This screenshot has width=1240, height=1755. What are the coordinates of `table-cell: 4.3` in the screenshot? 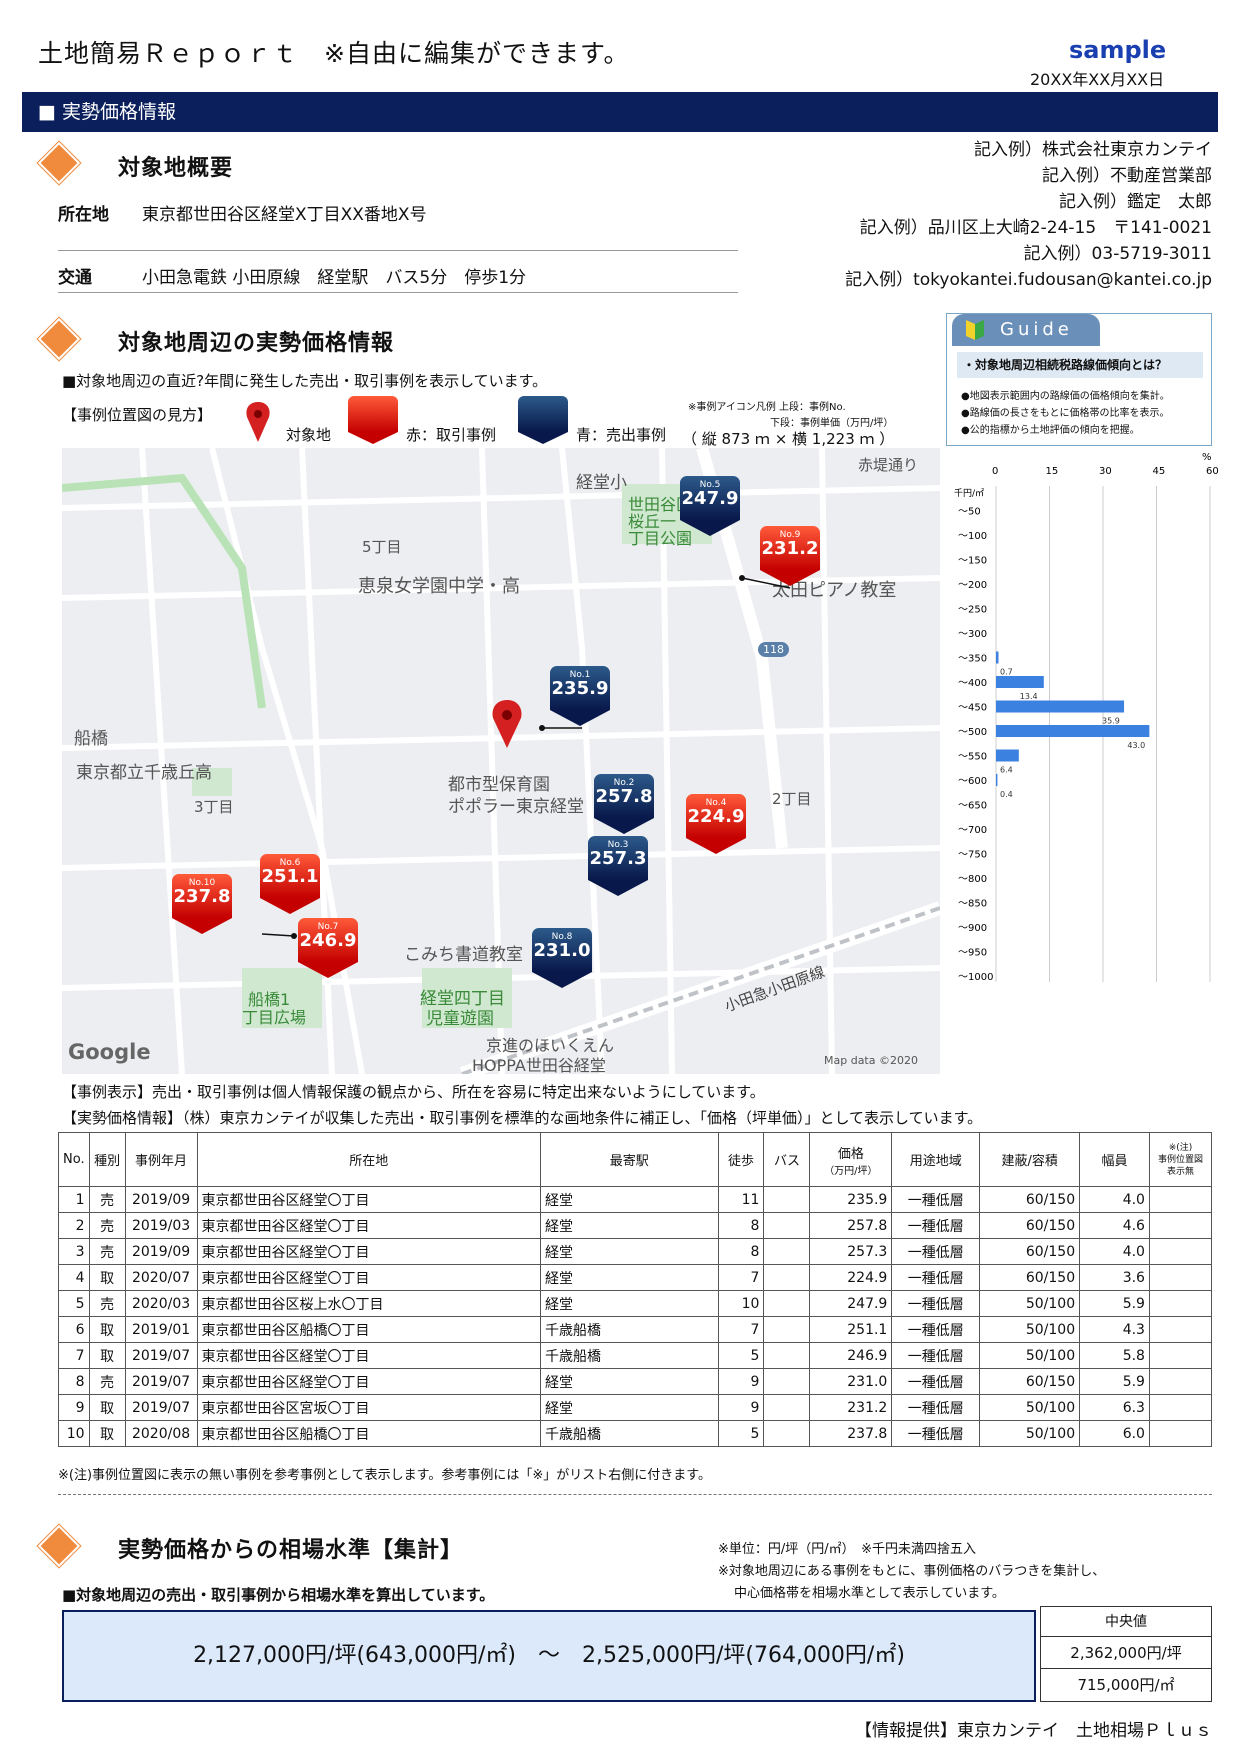 It's located at (1114, 1329).